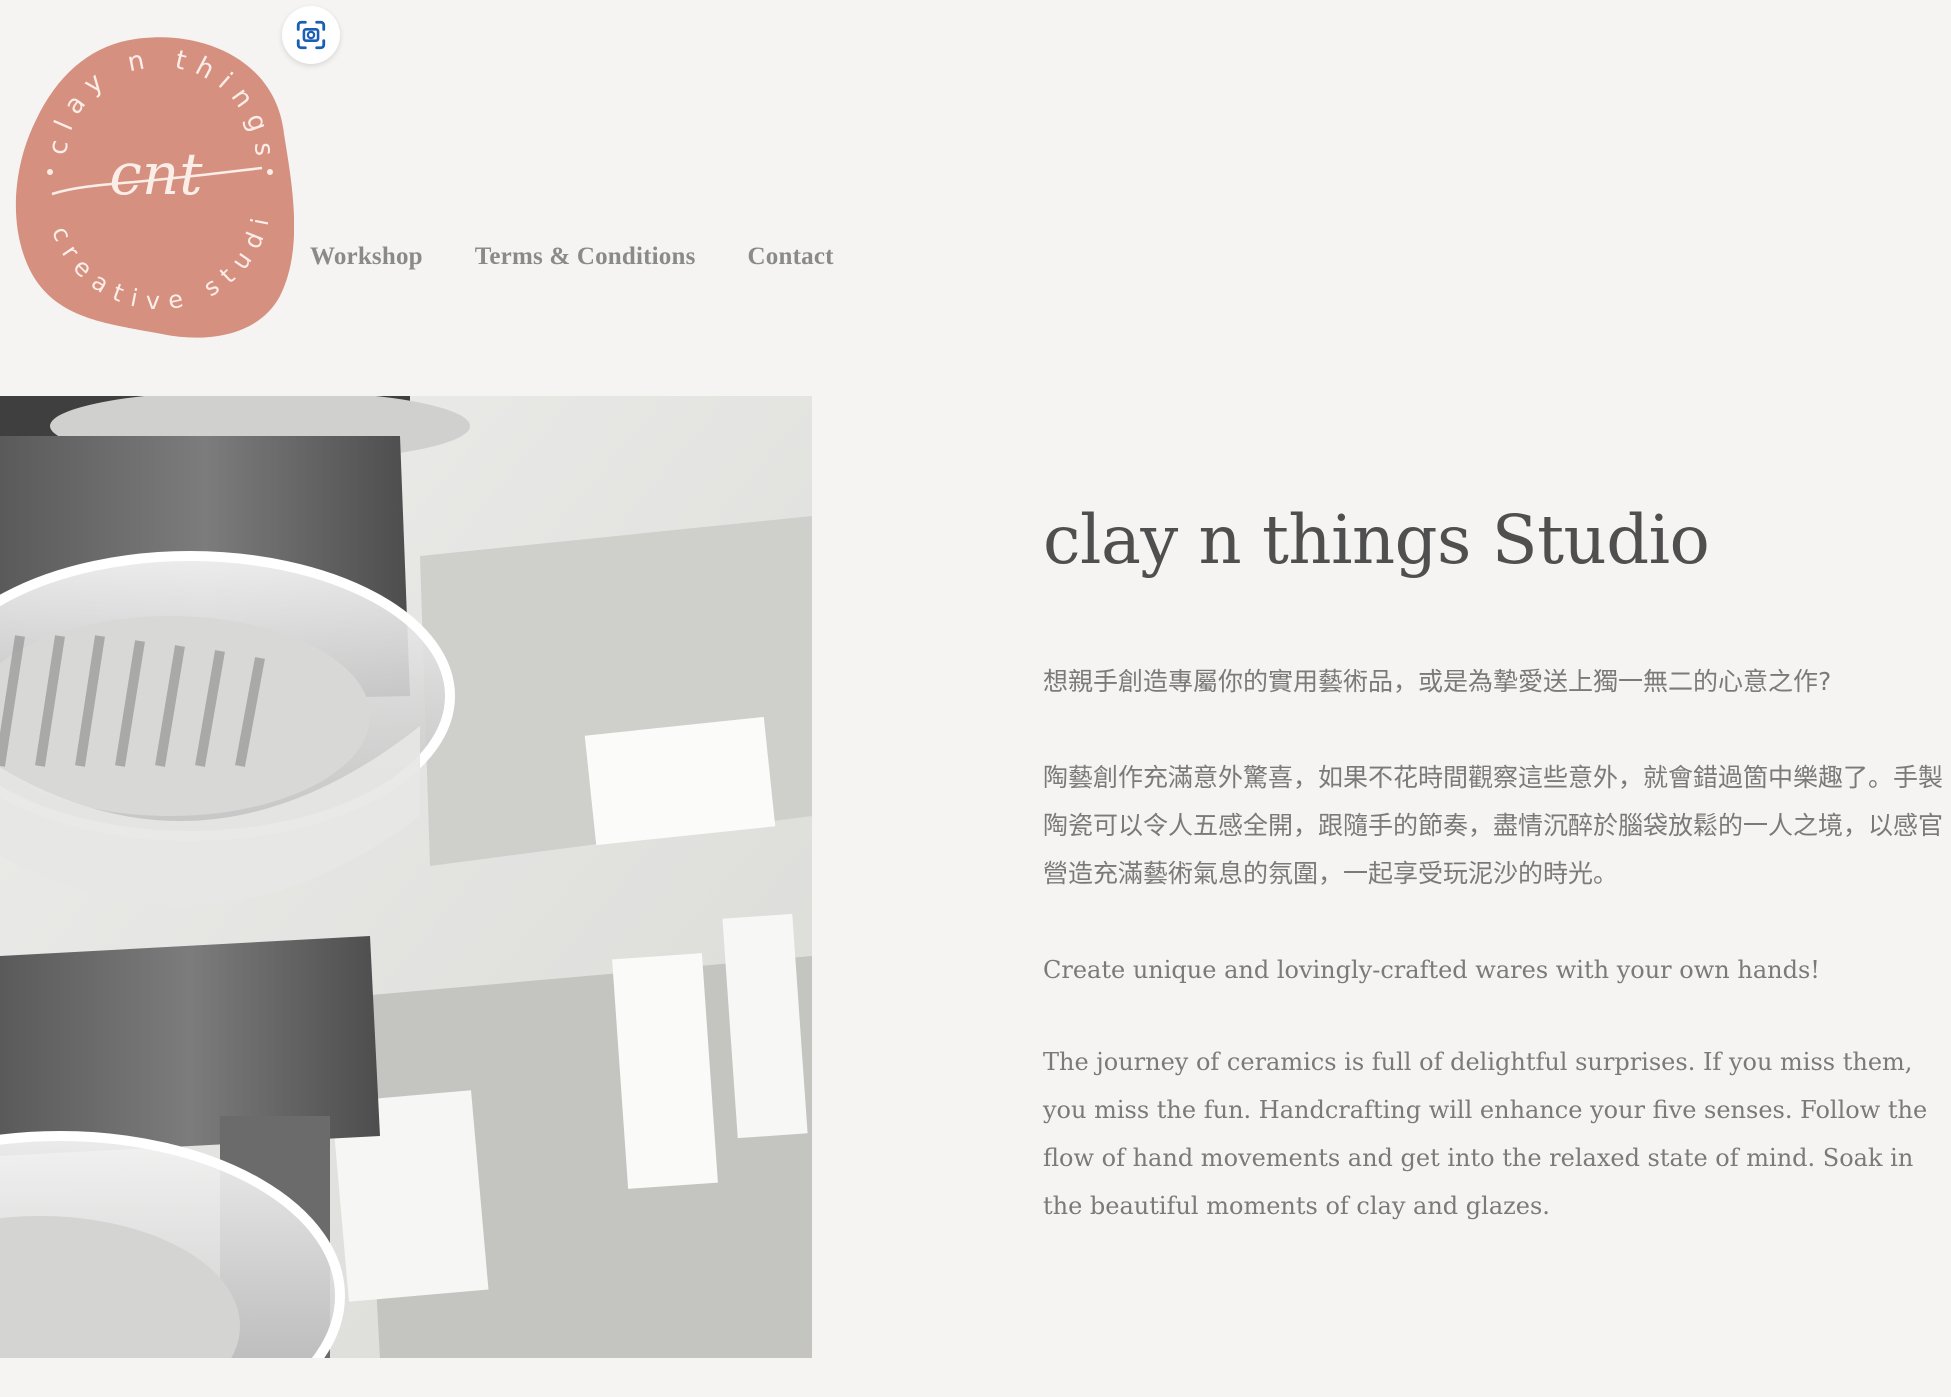 The image size is (1951, 1397). What do you see at coordinates (1376, 540) in the screenshot?
I see `page-title: clay n things Studio` at bounding box center [1376, 540].